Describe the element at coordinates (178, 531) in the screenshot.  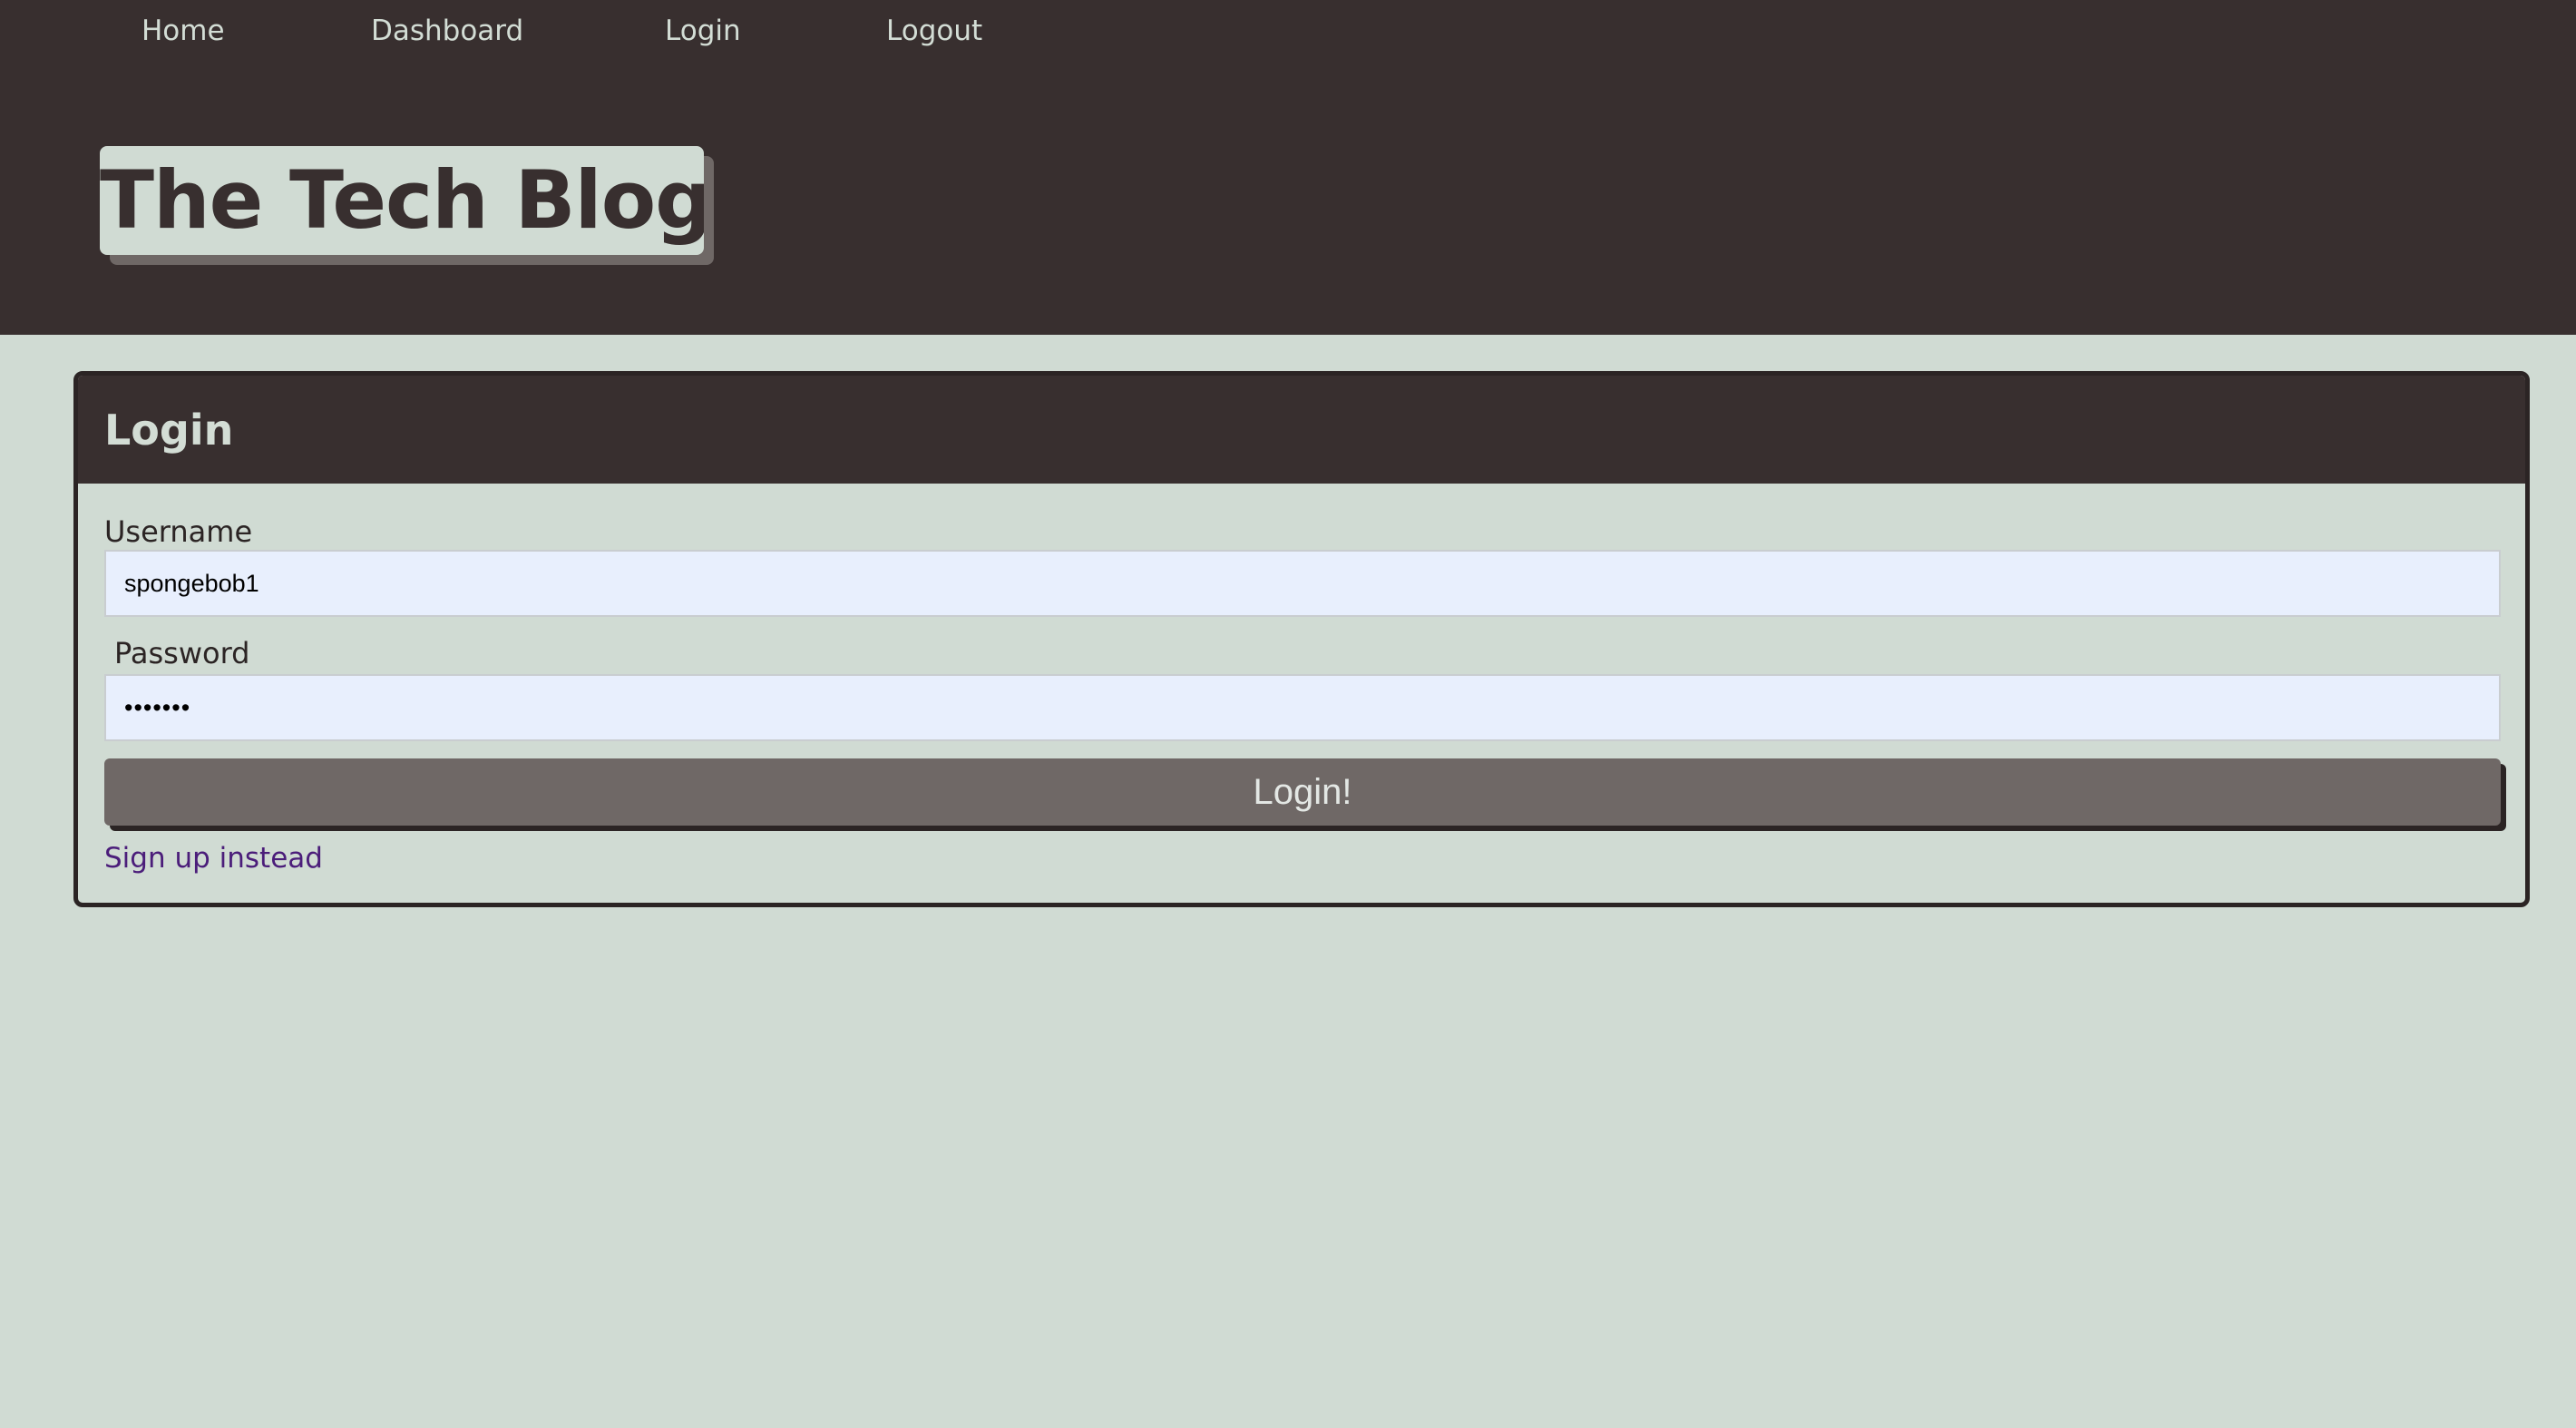
I see `username-label: Username` at that location.